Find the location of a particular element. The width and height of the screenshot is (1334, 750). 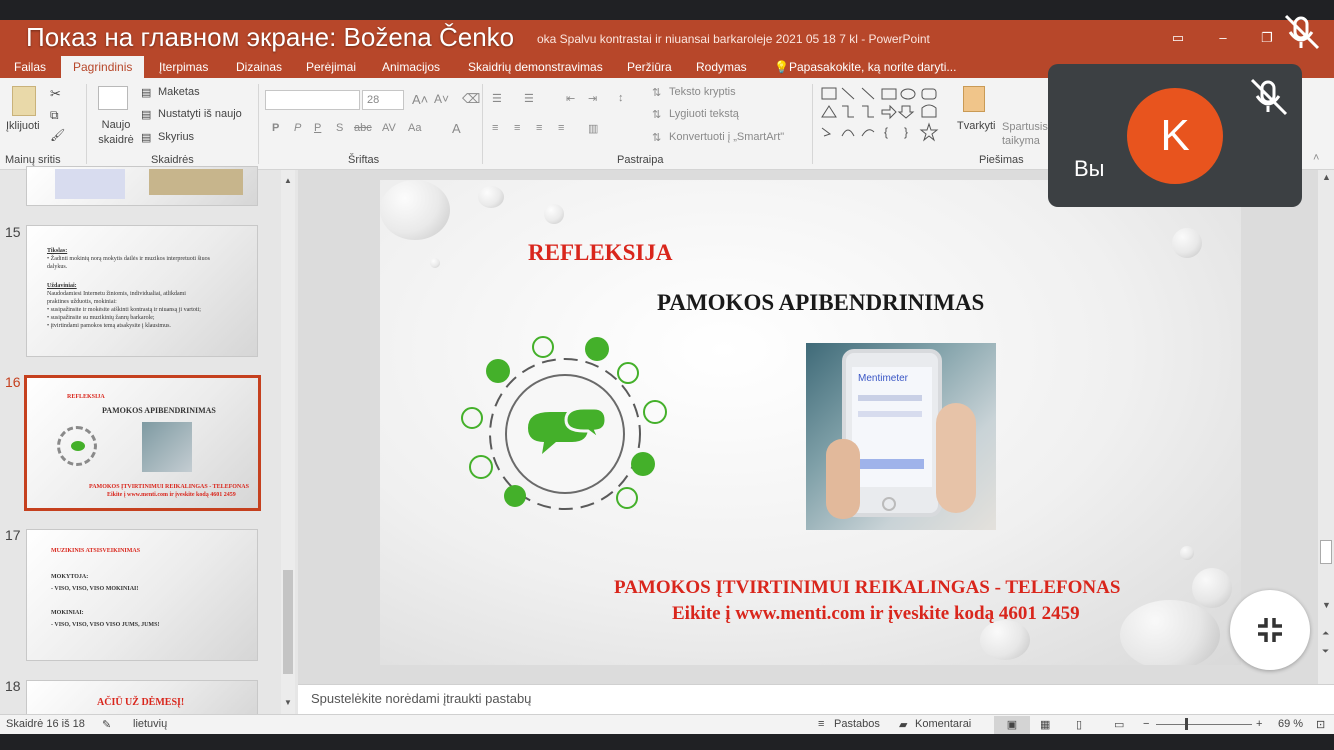

slide-heading: PAMOKOS APIBENDRINIMAS is located at coordinates (821, 302).